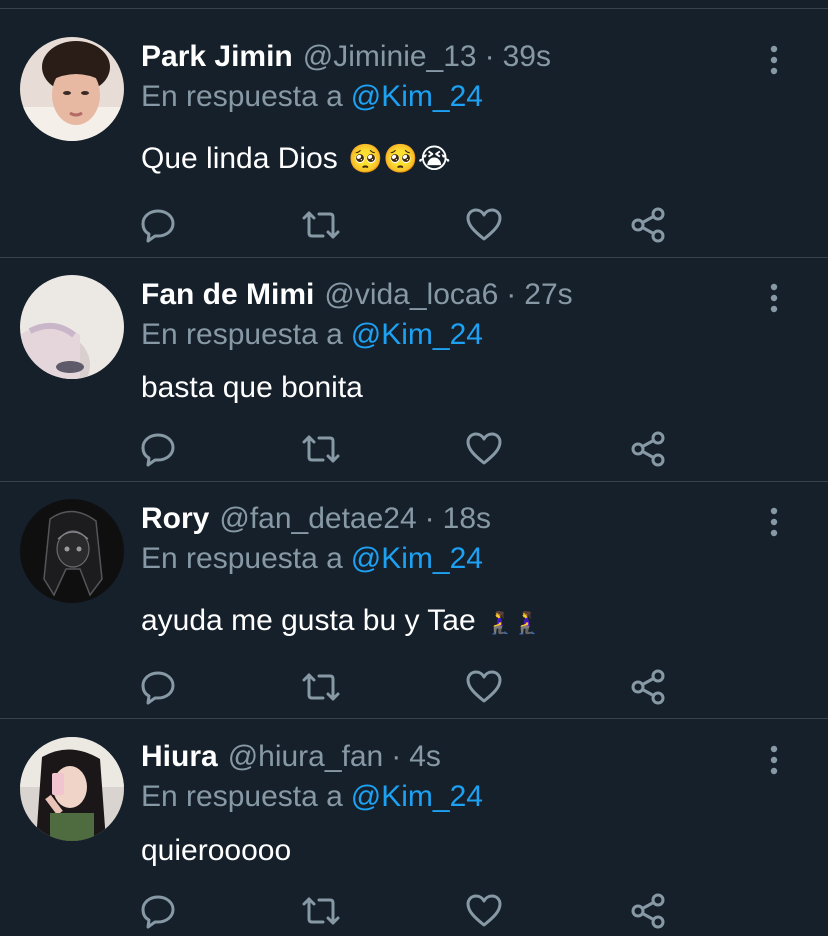 The height and width of the screenshot is (936, 828). What do you see at coordinates (425, 756) in the screenshot?
I see `tweet-time: 4s` at bounding box center [425, 756].